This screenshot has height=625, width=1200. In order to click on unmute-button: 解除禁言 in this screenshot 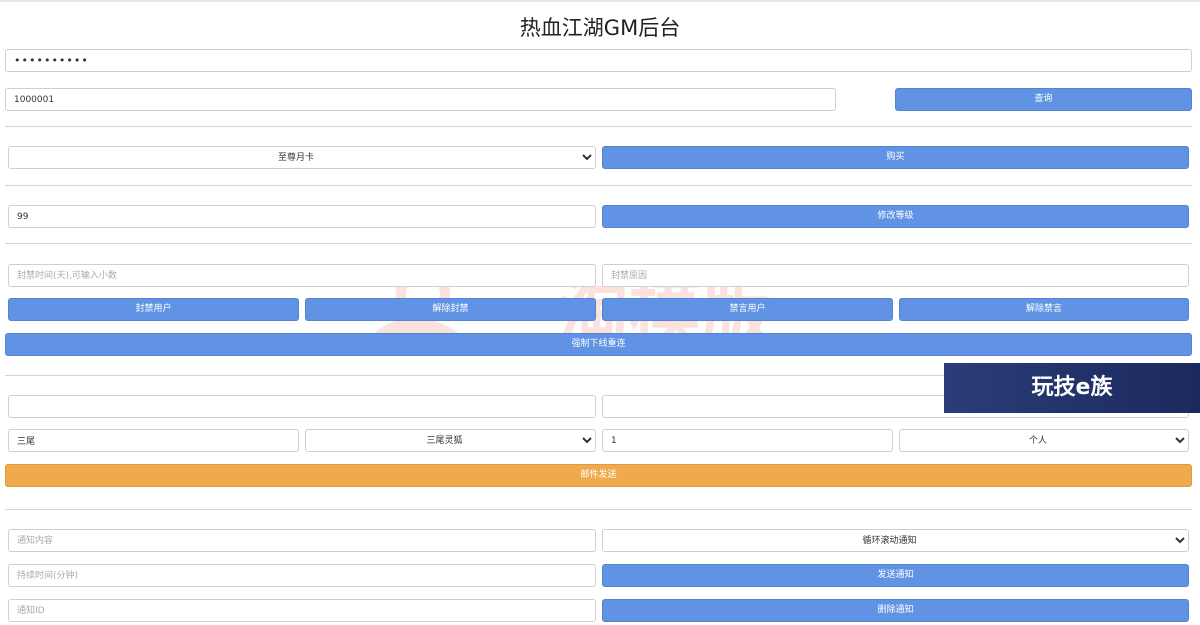, I will do `click(1044, 309)`.